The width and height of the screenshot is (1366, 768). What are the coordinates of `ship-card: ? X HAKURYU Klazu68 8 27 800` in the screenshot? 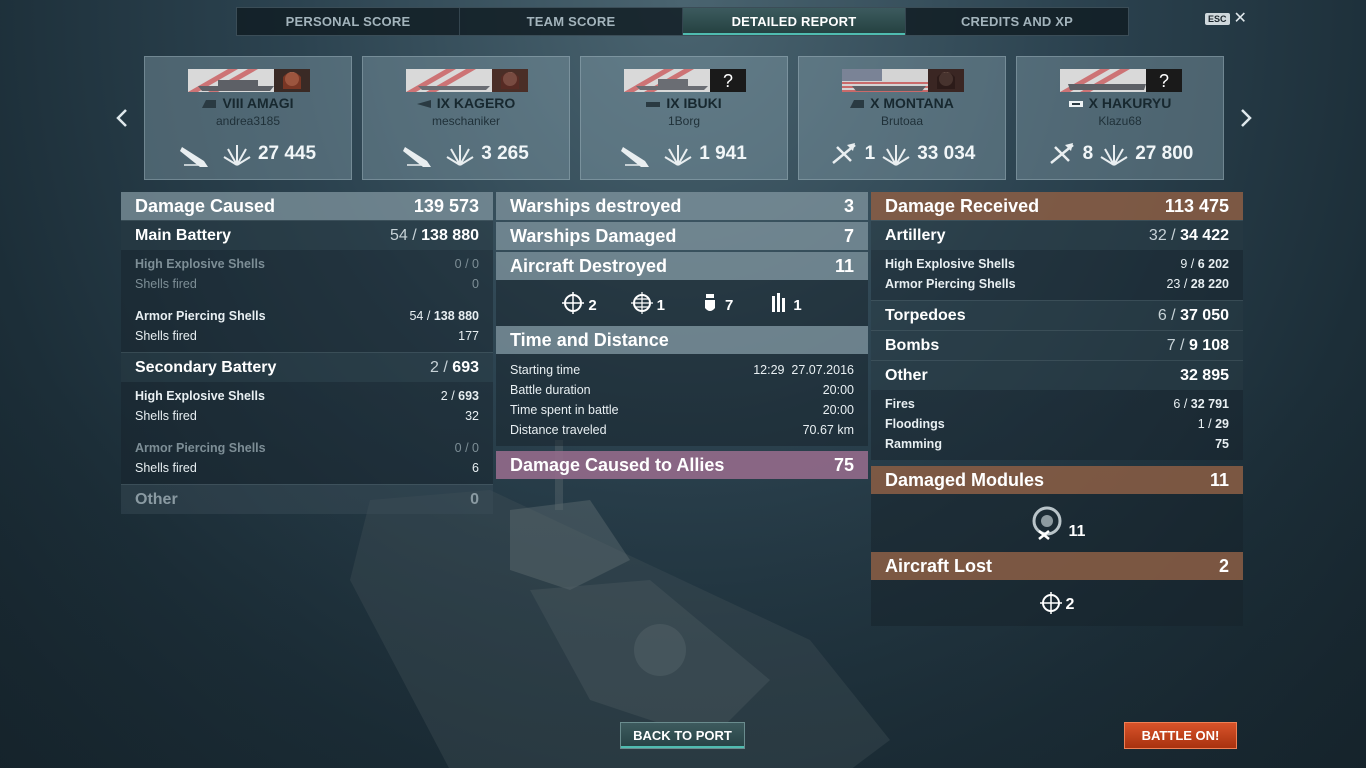 It's located at (1120, 118).